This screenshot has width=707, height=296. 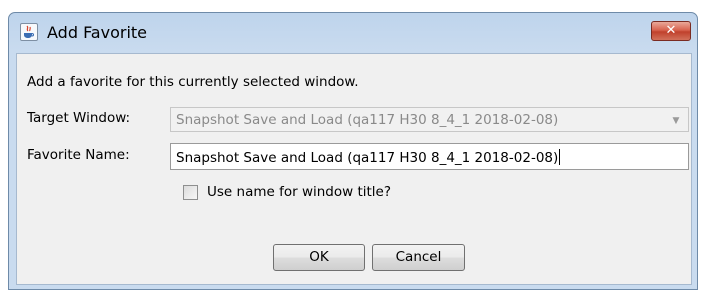 What do you see at coordinates (79, 118) in the screenshot?
I see `target-window-label: Target Window:` at bounding box center [79, 118].